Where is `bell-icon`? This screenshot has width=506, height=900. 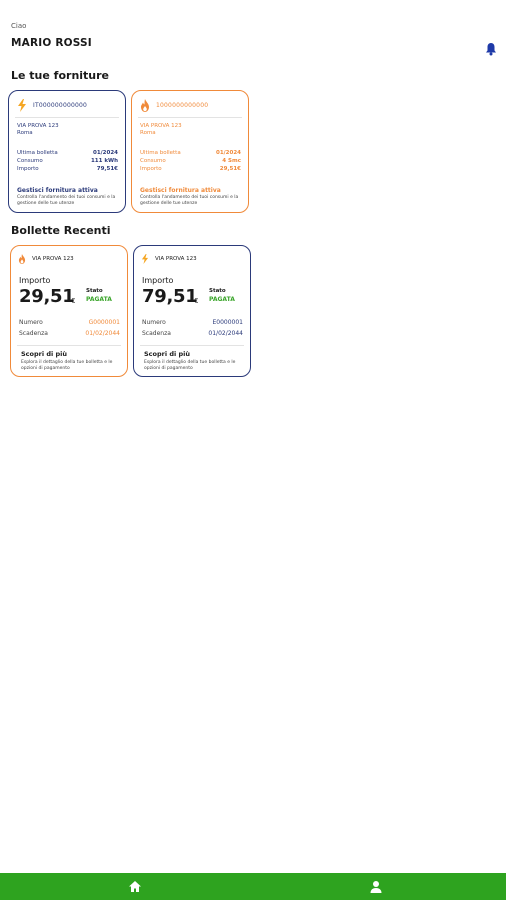
bell-icon is located at coordinates (491, 49).